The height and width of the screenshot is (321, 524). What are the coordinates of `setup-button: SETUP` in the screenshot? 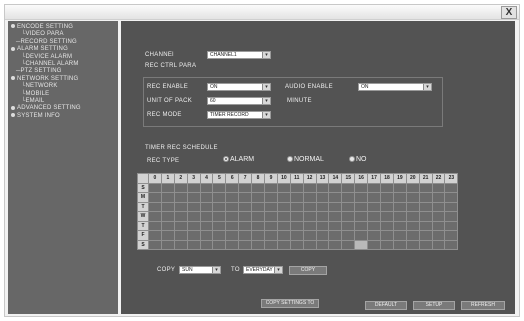 It's located at (434, 305).